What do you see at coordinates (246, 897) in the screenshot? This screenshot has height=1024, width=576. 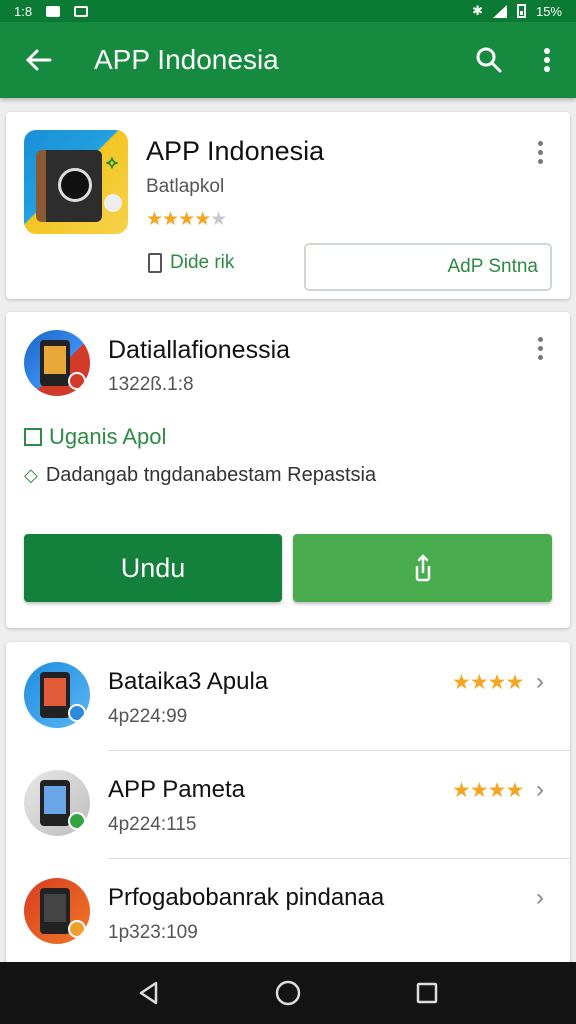 I see `list-item-title: Prfogabobanrak pindanaa` at bounding box center [246, 897].